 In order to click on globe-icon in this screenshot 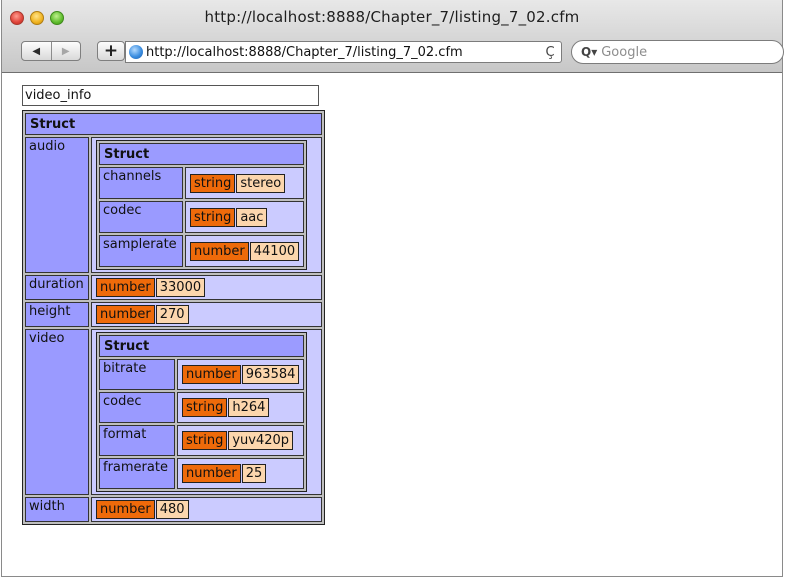, I will do `click(136, 52)`.